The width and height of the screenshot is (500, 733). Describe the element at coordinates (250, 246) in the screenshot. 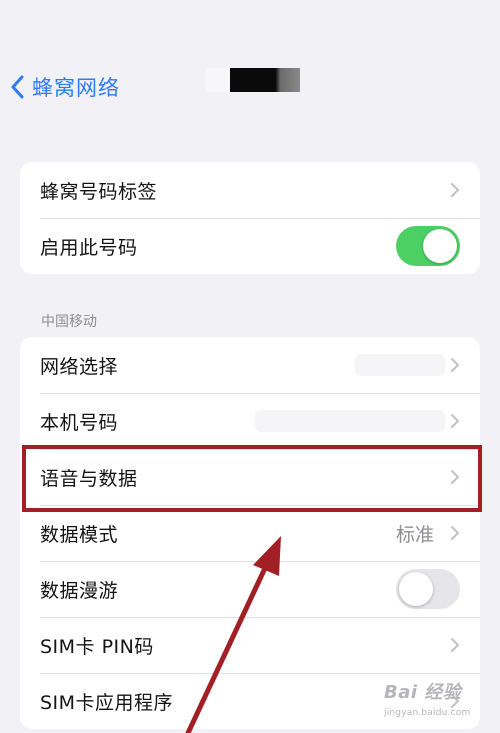

I see `row-enable-number: 启用此号码` at that location.